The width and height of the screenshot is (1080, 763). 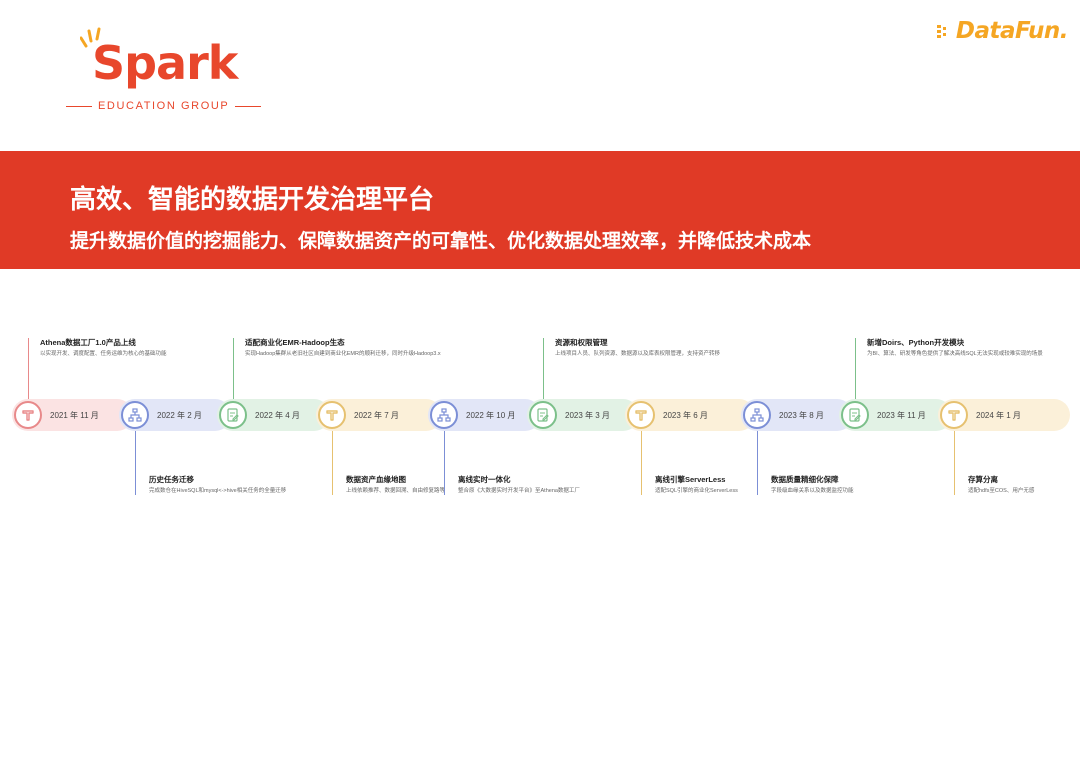 What do you see at coordinates (1001, 491) in the screenshot?
I see `event-description: 适配hdfs至COS、用户无感` at bounding box center [1001, 491].